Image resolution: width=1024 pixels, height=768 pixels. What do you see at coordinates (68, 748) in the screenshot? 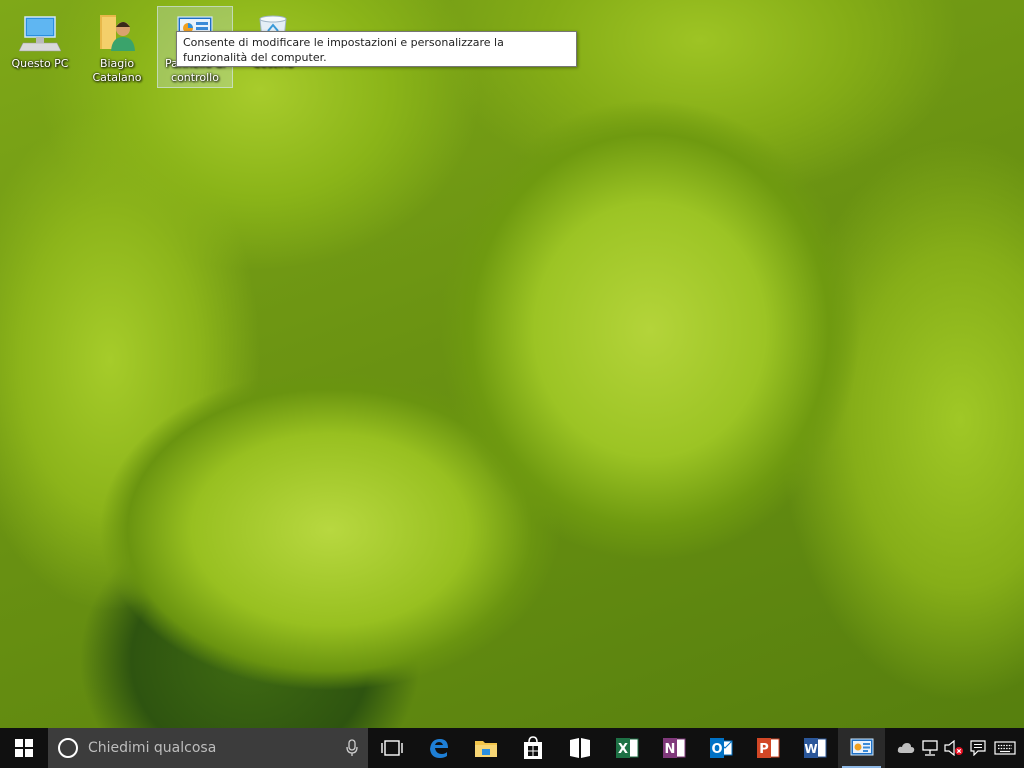
I see `cortana-icon` at bounding box center [68, 748].